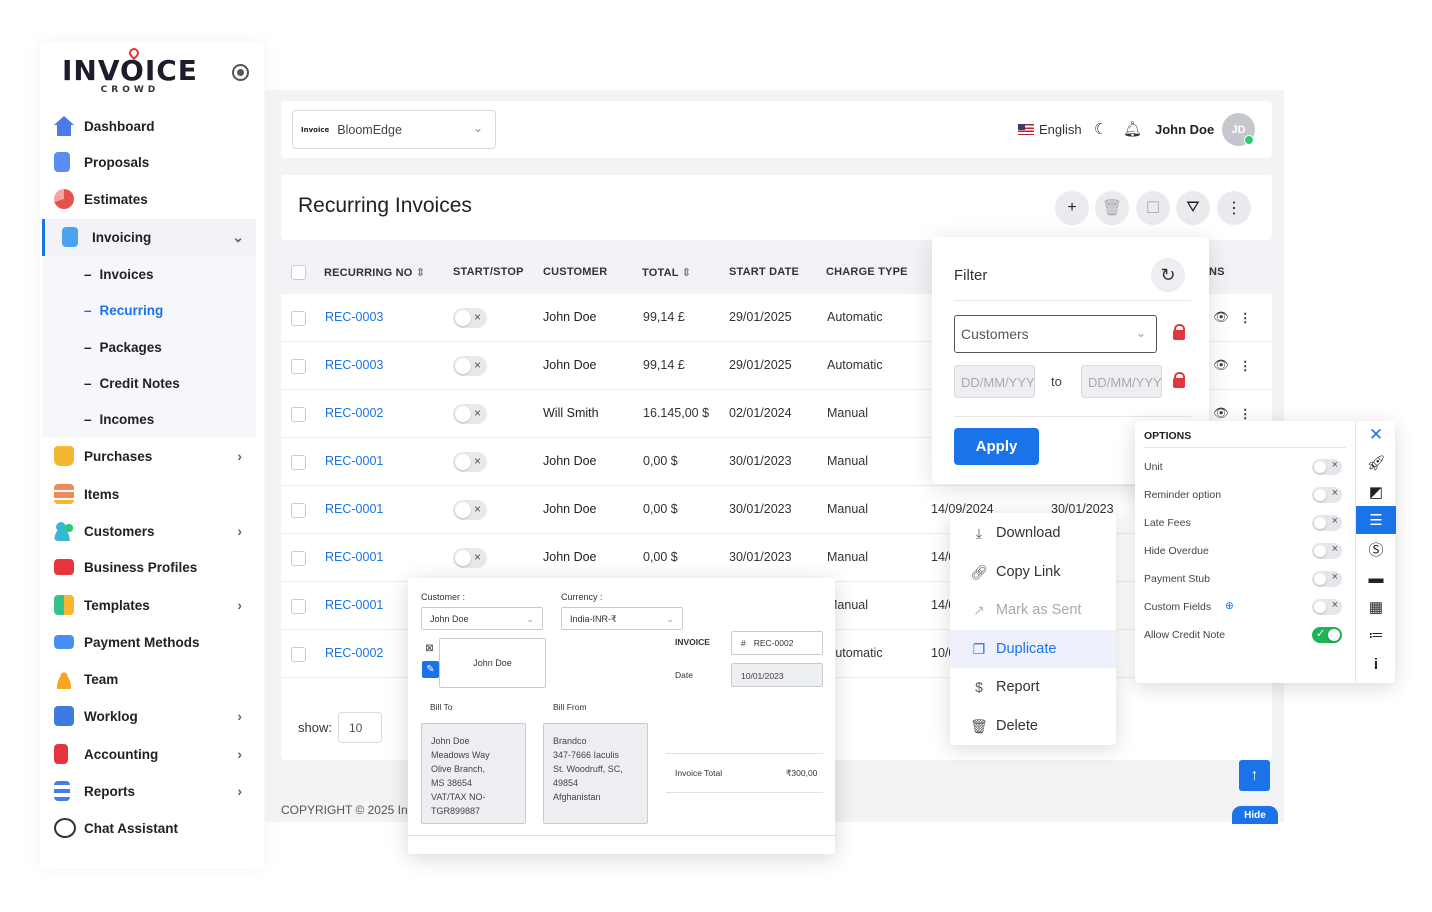  I want to click on collapse-sidebar-icon, so click(240, 72).